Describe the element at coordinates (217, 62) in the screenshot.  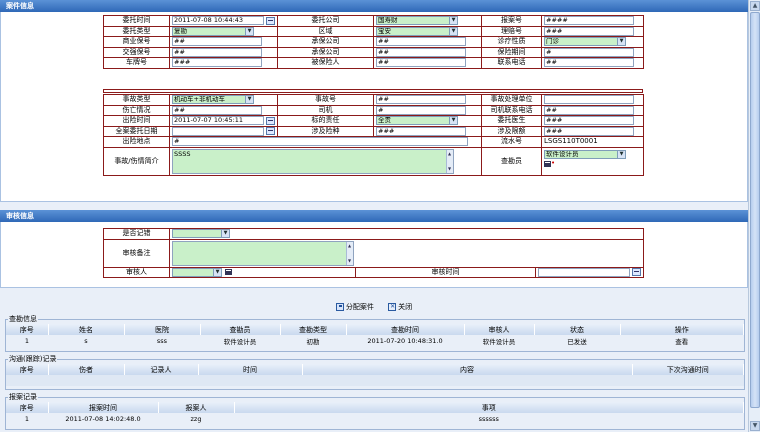
I see `plate-no-input: ###` at that location.